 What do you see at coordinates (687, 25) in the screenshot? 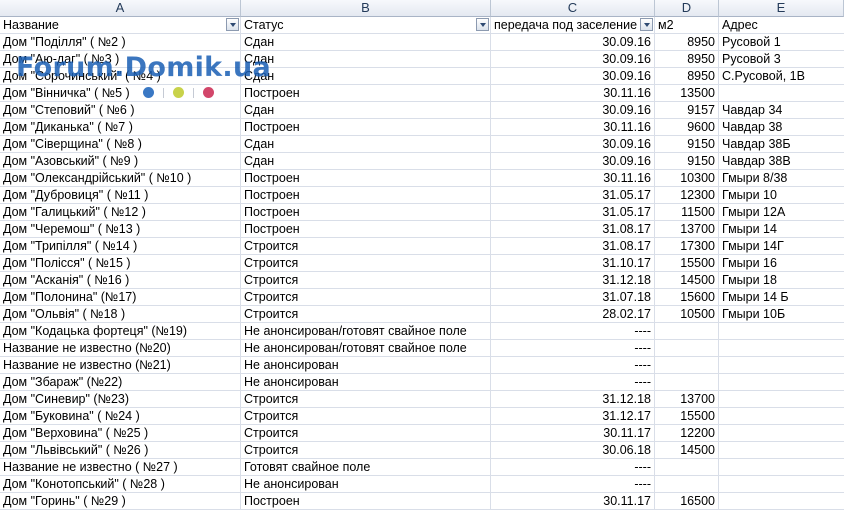
I see `header-cell-area: м2` at bounding box center [687, 25].